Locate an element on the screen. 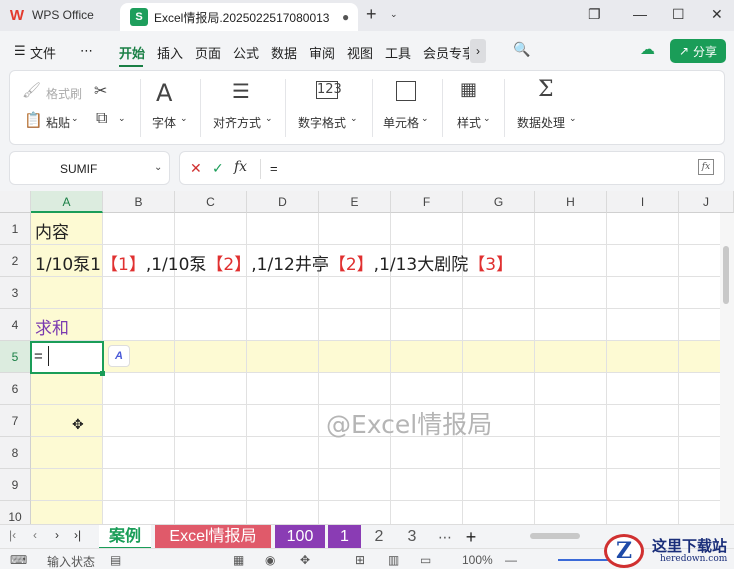  macro-icon: ▤ is located at coordinates (115, 560).